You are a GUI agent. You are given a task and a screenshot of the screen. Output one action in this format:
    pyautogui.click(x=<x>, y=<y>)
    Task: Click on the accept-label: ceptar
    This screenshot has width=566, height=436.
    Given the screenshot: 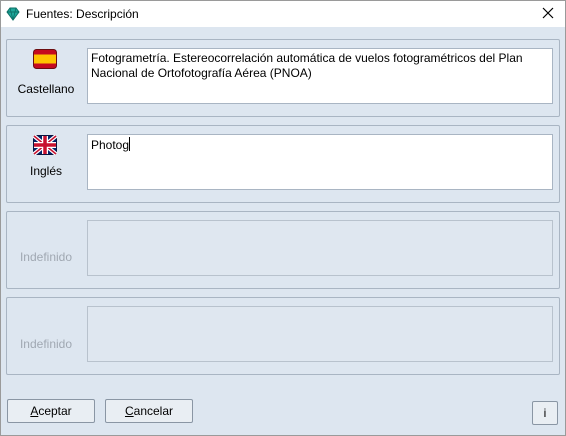 What is the action you would take?
    pyautogui.click(x=55, y=411)
    